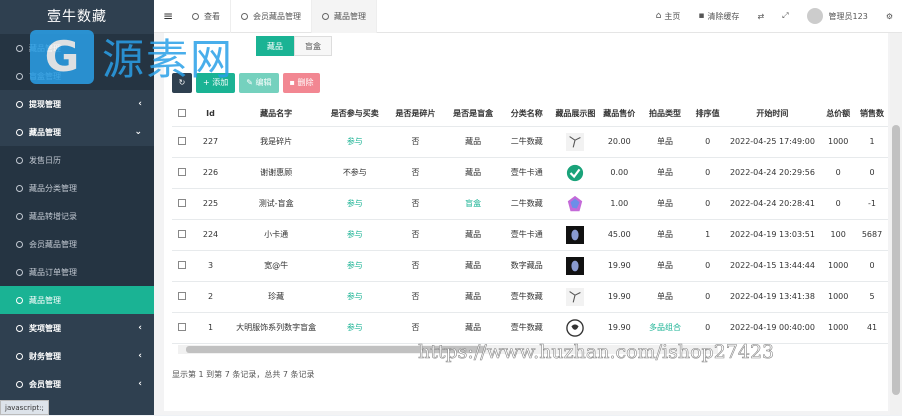 This screenshot has width=902, height=416. I want to click on sidebar-item: 藏品管理, so click(77, 300).